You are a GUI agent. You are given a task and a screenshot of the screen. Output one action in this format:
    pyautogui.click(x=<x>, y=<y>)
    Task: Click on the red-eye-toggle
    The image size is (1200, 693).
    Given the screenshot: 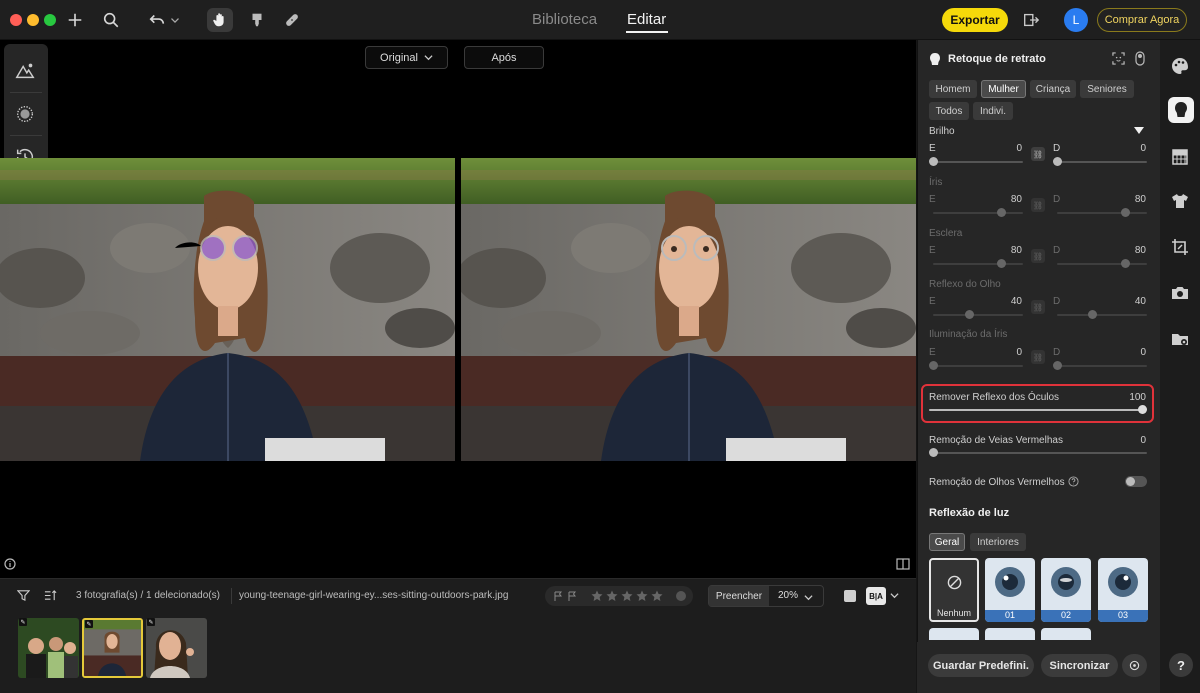 What is the action you would take?
    pyautogui.click(x=1136, y=481)
    